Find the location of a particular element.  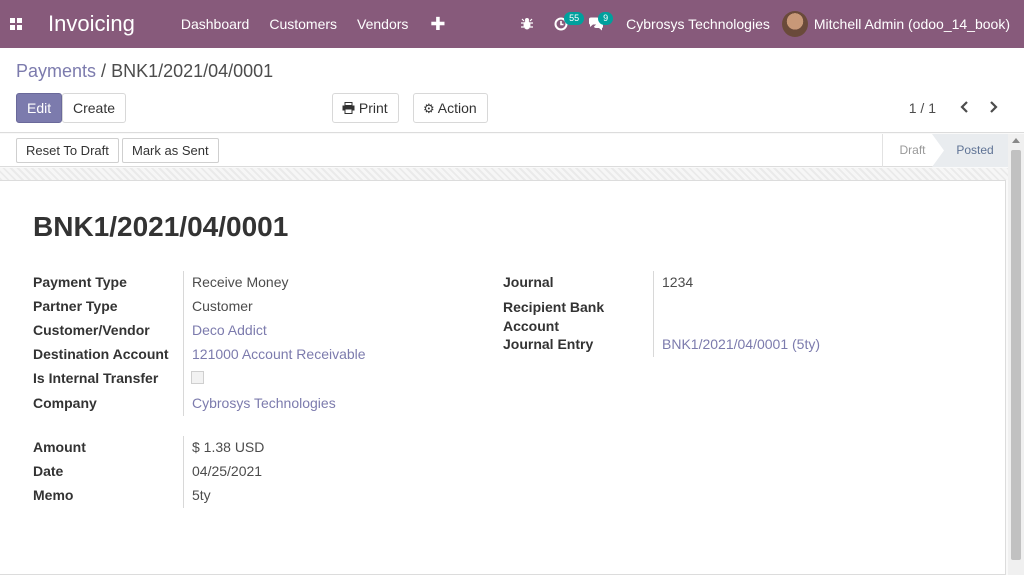

stage-posted: Posted is located at coordinates (970, 150).